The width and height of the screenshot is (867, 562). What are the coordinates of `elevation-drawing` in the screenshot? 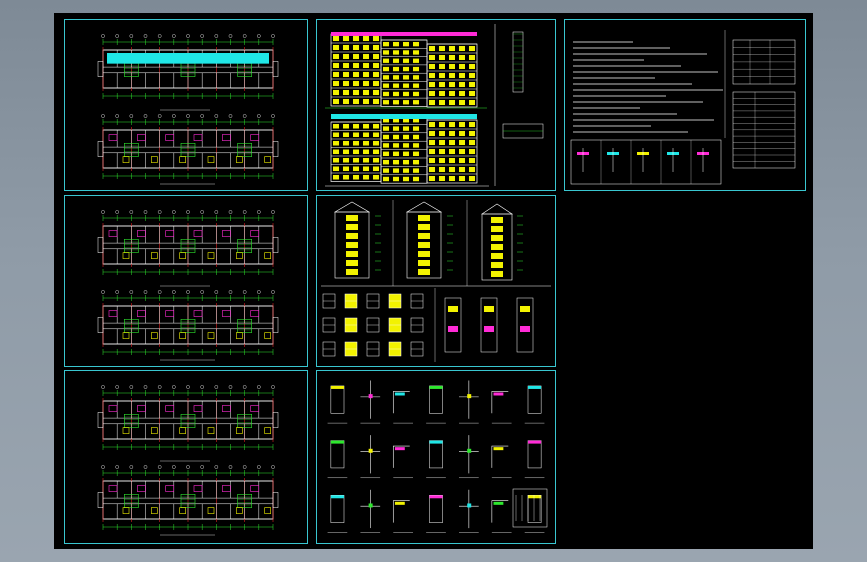 It's located at (434, 105).